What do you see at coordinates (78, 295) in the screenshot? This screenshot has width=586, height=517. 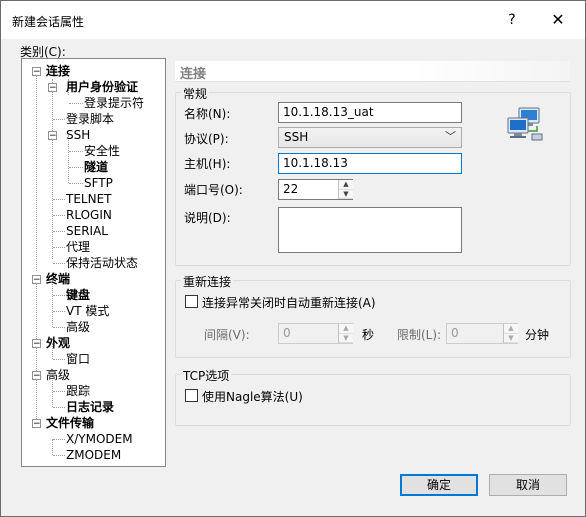 I see `tree-item-keyboard: 键盘` at bounding box center [78, 295].